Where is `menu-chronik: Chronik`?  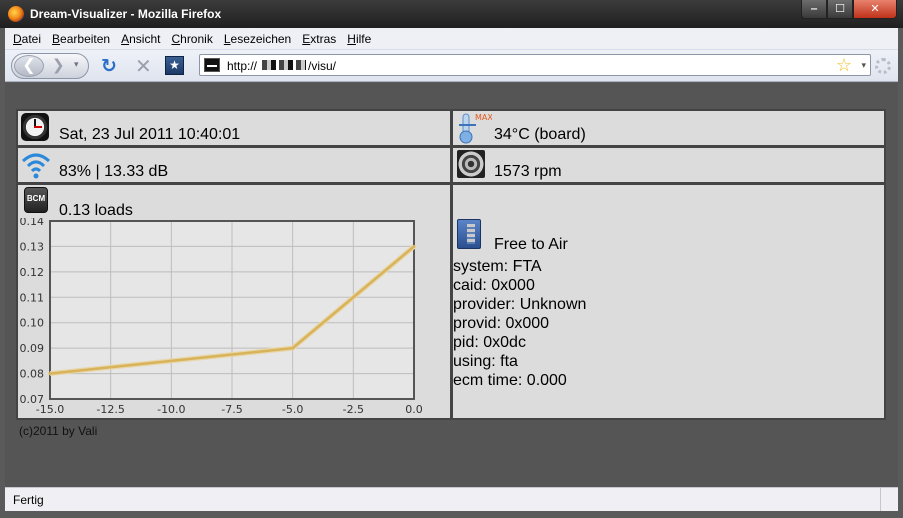
menu-chronik: Chronik is located at coordinates (191, 39).